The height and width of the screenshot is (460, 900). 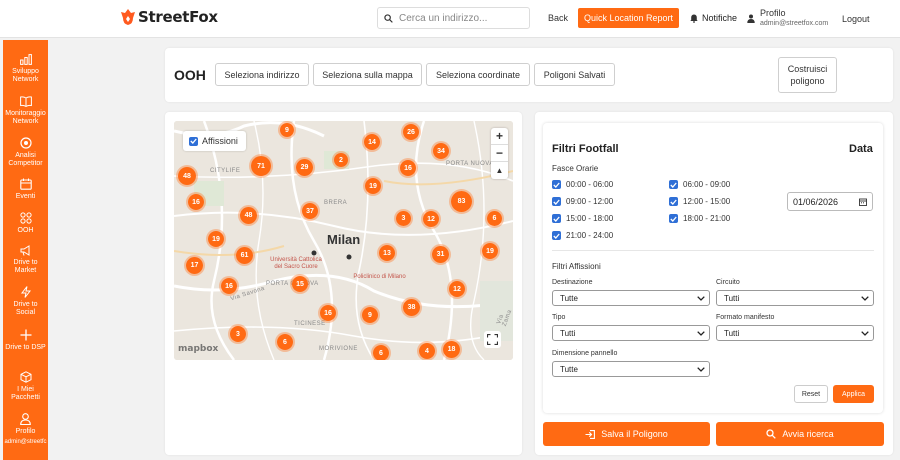 I want to click on sidebar-item-drive-to-dsp: Drive to DSP, so click(x=25, y=340).